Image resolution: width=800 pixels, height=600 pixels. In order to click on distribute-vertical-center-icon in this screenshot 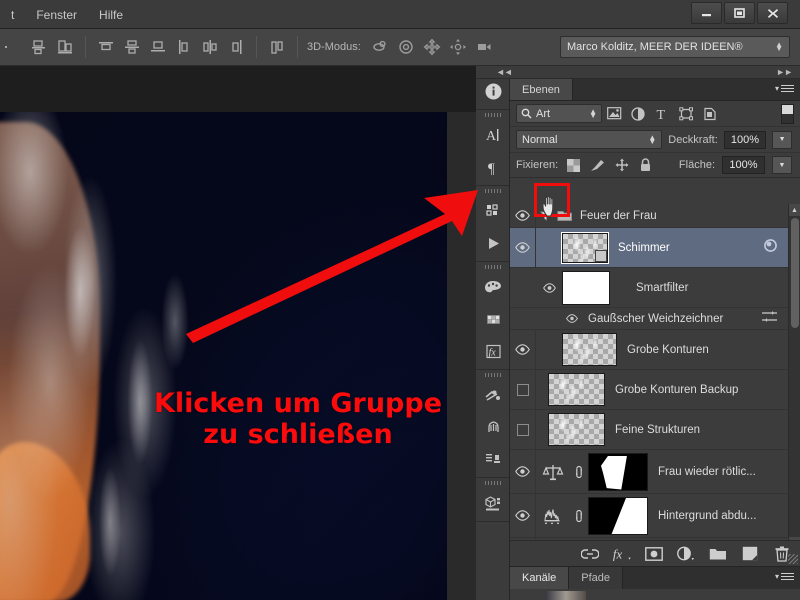, I will do `click(132, 47)`.